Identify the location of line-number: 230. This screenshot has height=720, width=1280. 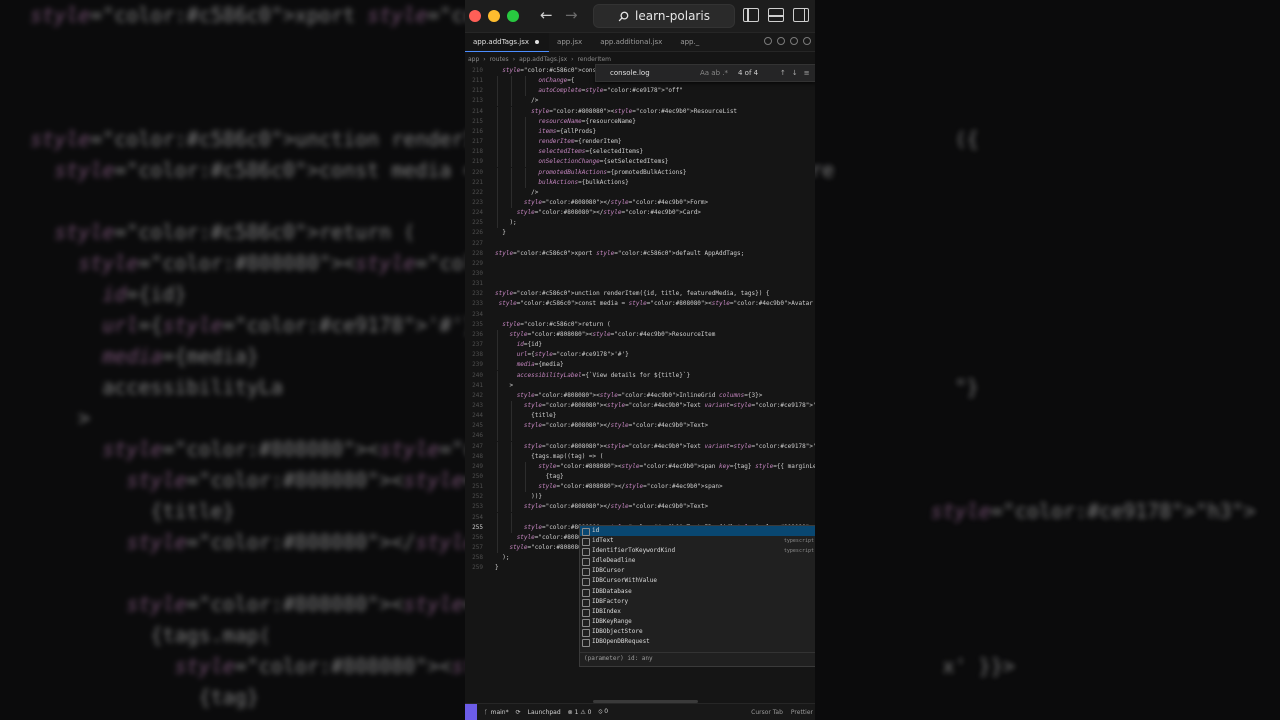
(477, 273).